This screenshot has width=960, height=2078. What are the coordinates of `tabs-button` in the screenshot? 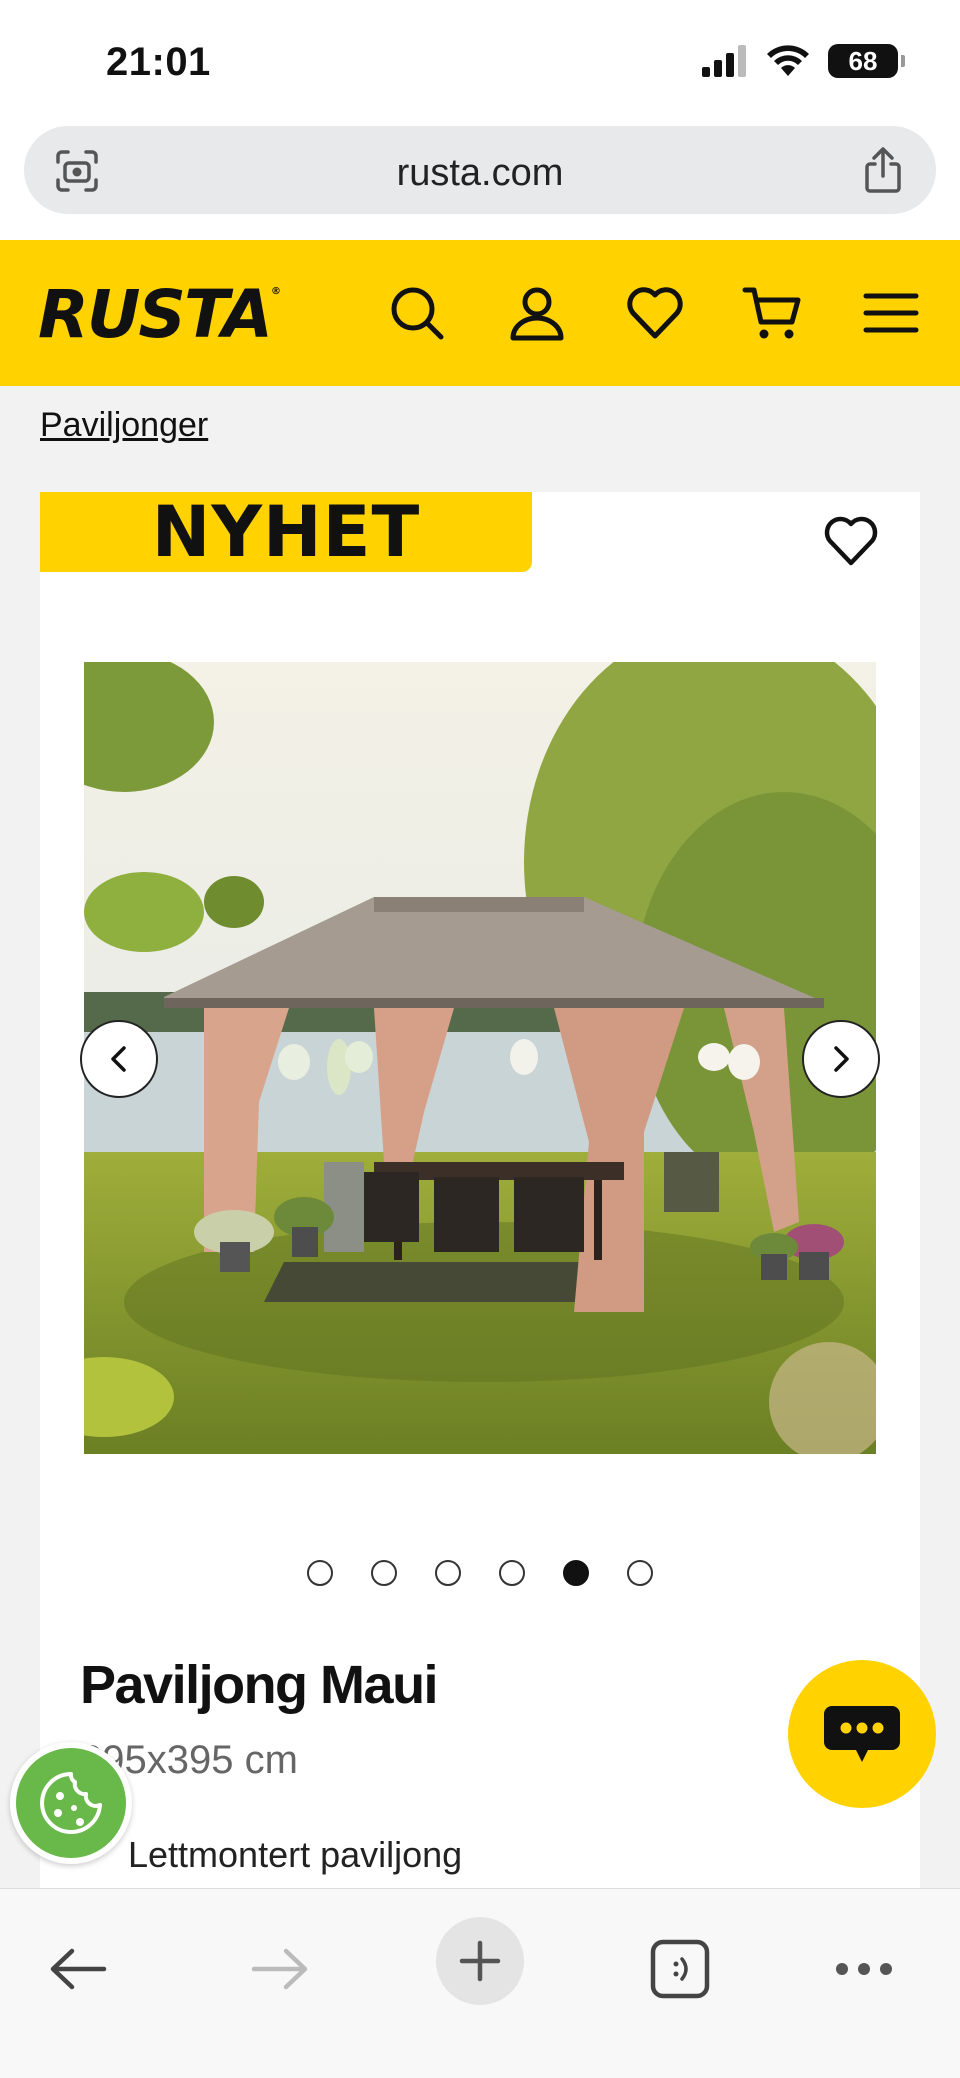 It's located at (680, 1969).